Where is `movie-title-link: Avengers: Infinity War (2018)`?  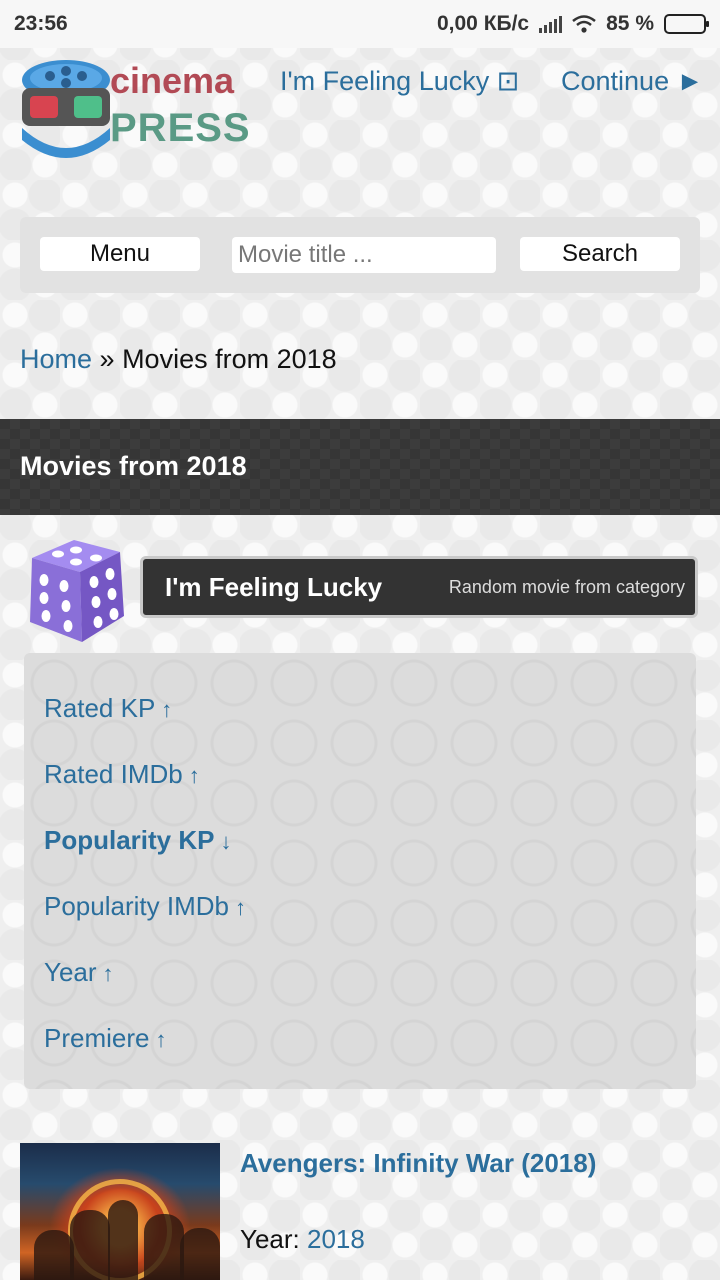 movie-title-link: Avengers: Infinity War (2018) is located at coordinates (418, 1163).